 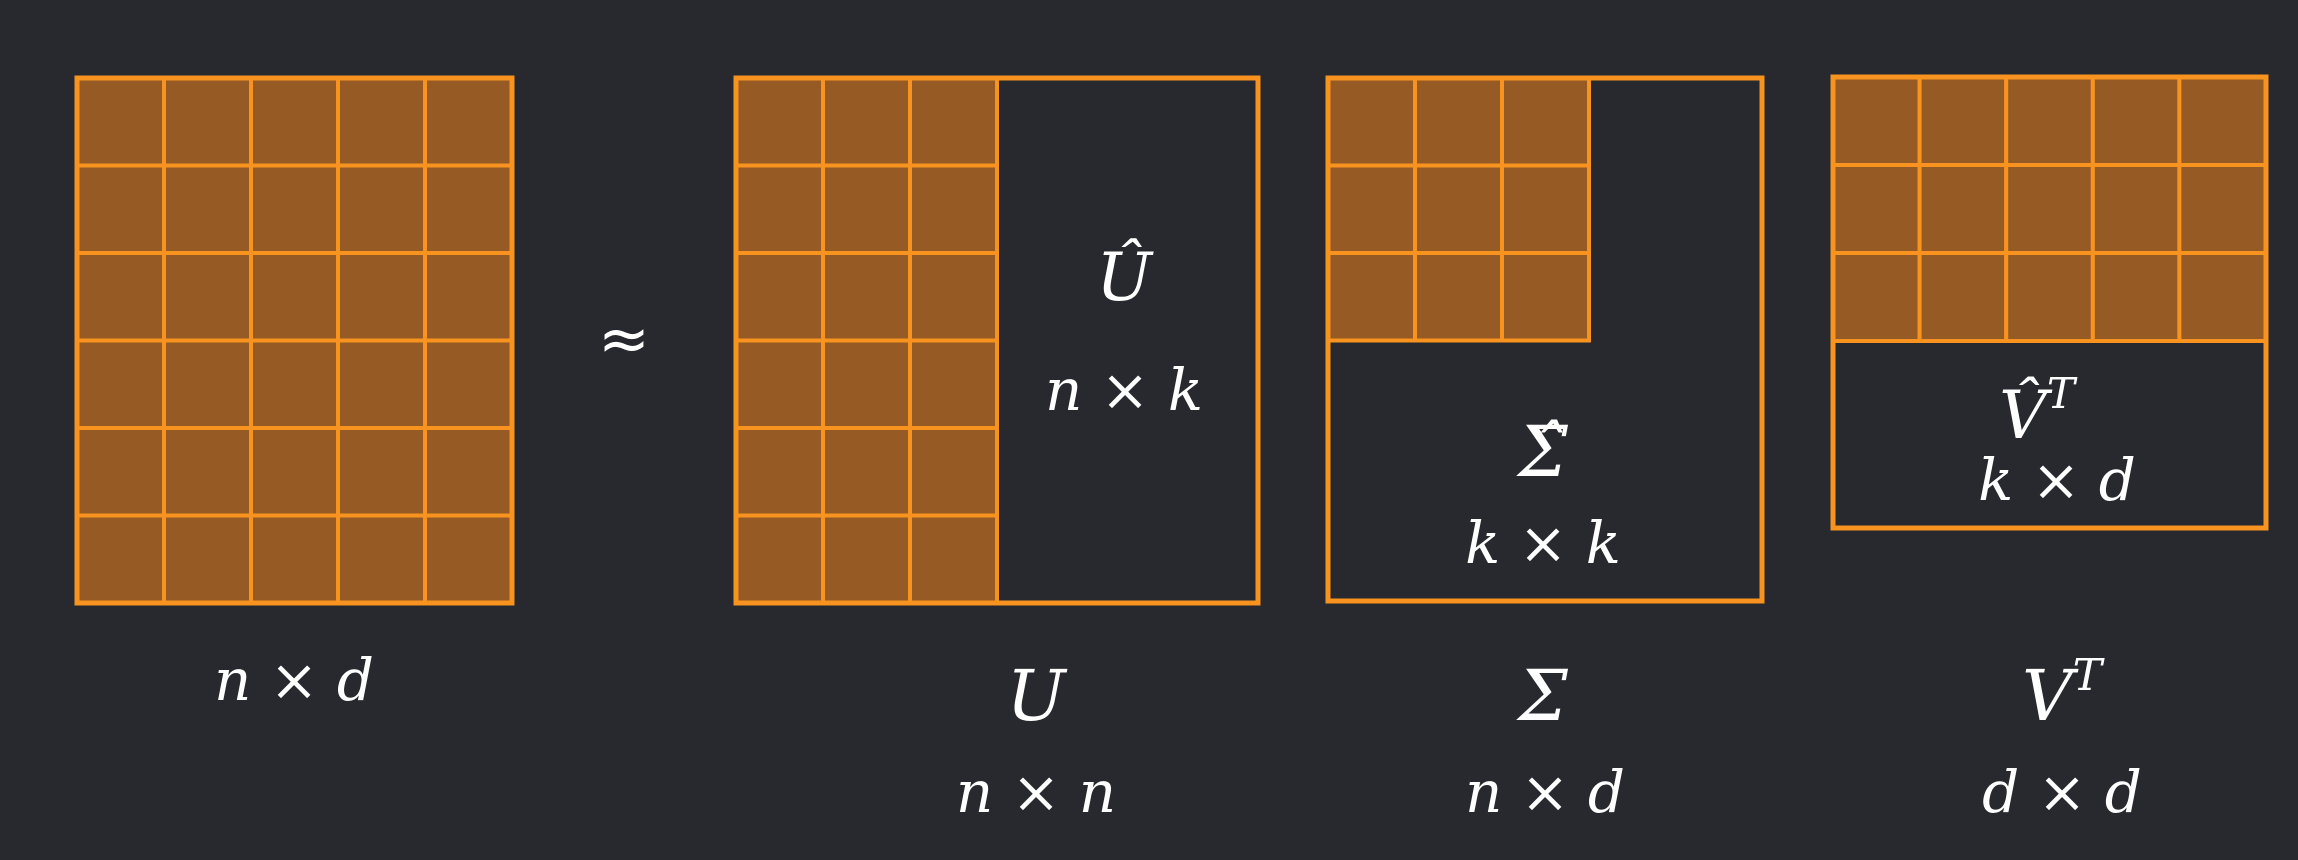 I want to click on matrix-vt-hat-dim: k × d, so click(x=2057, y=480).